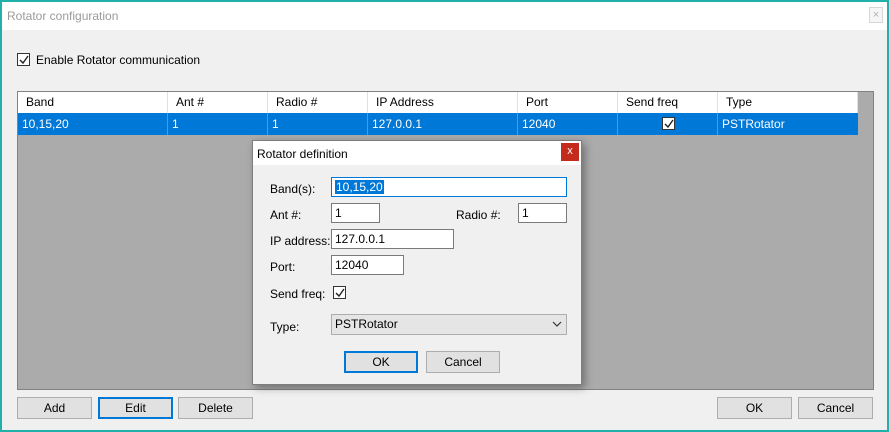 The width and height of the screenshot is (889, 432). I want to click on send-freq-checkbox, so click(339, 292).